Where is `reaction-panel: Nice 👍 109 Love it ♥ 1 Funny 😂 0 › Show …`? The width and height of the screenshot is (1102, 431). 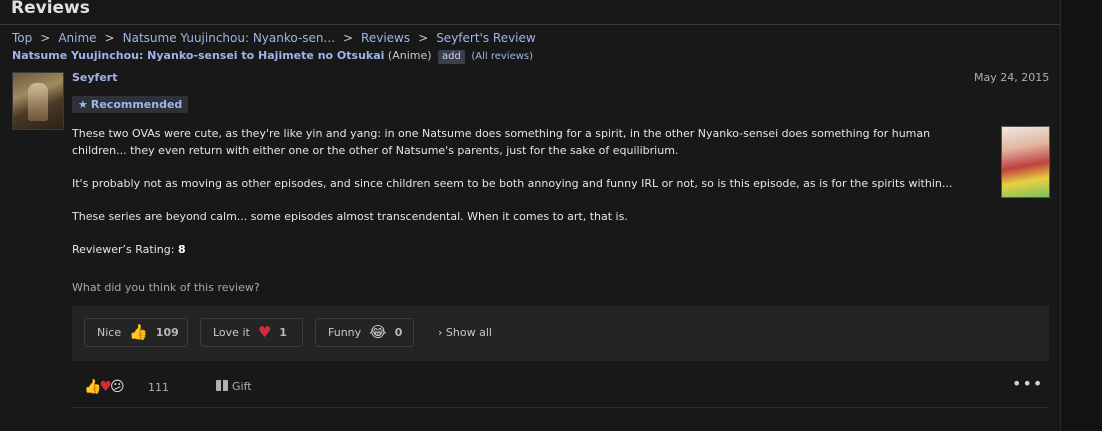 reaction-panel: Nice 👍 109 Love it ♥ 1 Funny 😂 0 › Show … is located at coordinates (560, 333).